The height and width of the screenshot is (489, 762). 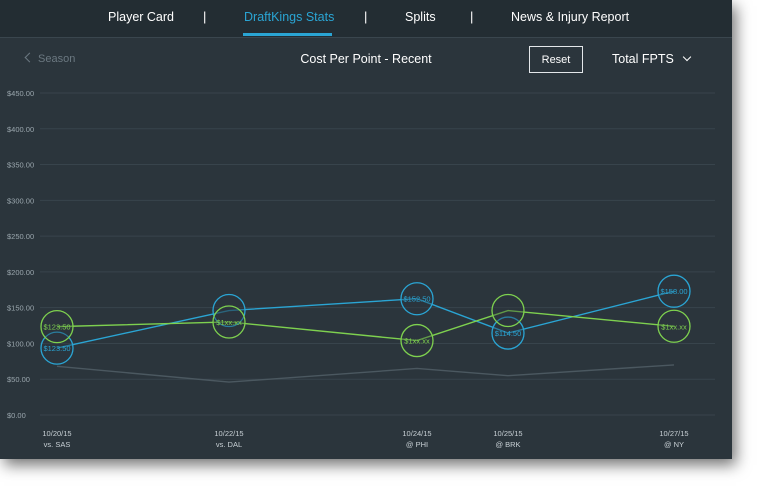 What do you see at coordinates (20, 129) in the screenshot?
I see `y-tick-label: $400.00` at bounding box center [20, 129].